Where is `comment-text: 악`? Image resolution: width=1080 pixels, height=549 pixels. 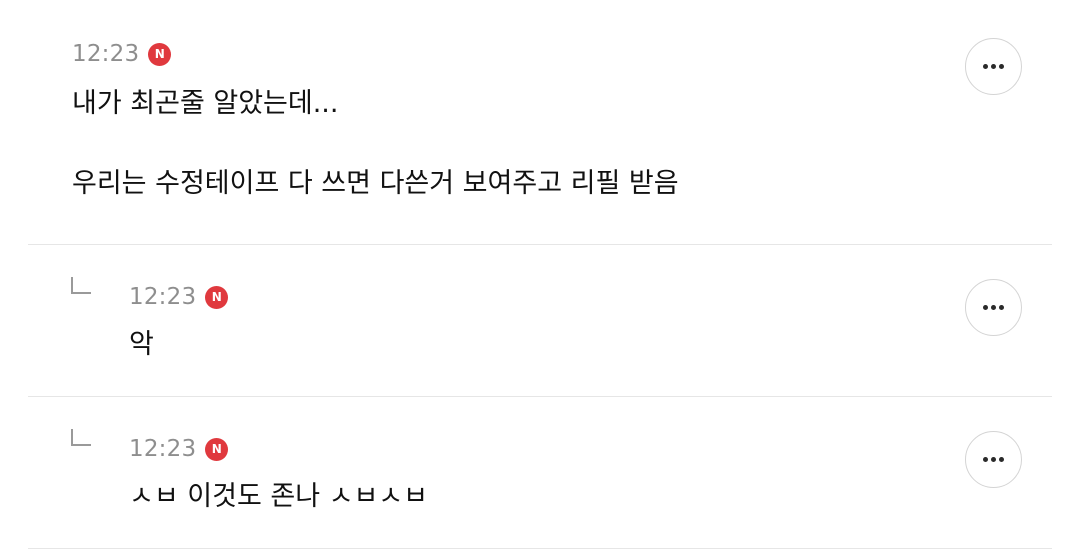 comment-text: 악 is located at coordinates (141, 344).